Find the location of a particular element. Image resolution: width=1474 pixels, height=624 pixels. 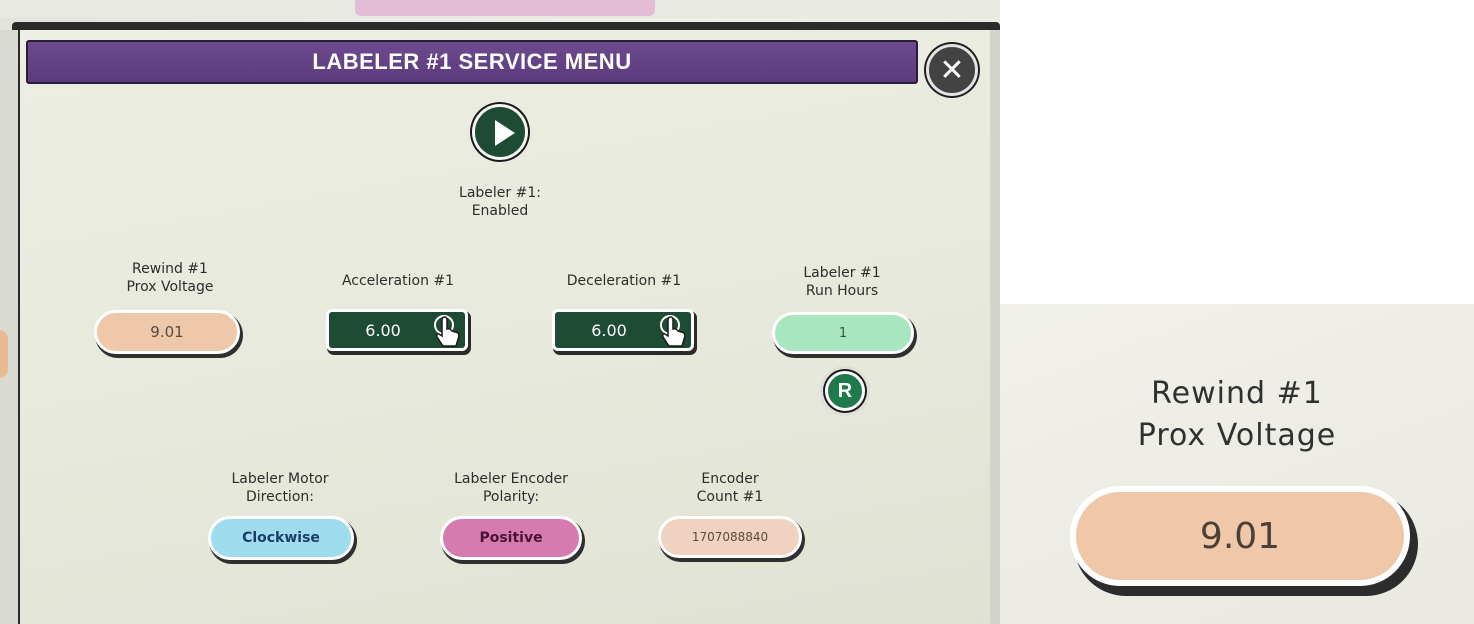

run-hours-reset-button: R is located at coordinates (845, 391).